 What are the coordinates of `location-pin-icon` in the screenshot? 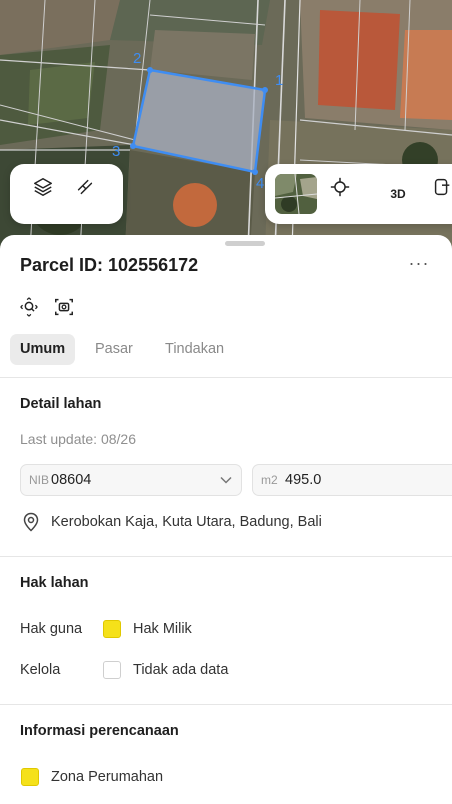 It's located at (31, 522).